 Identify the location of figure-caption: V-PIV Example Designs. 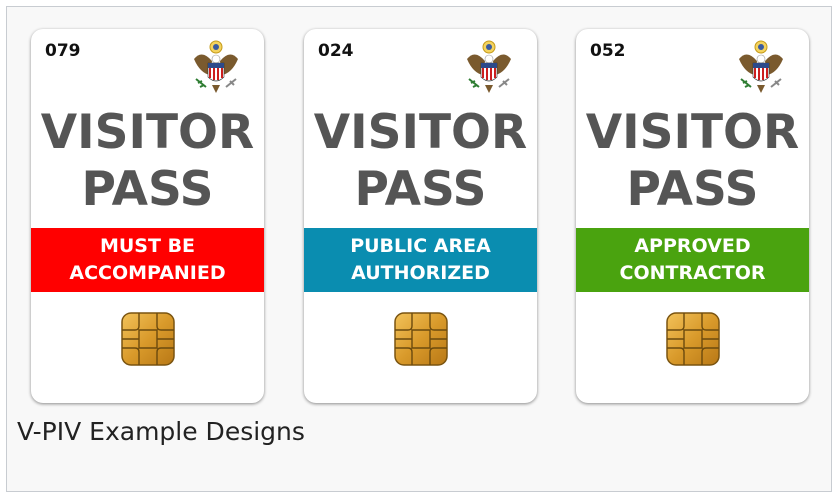
(161, 431).